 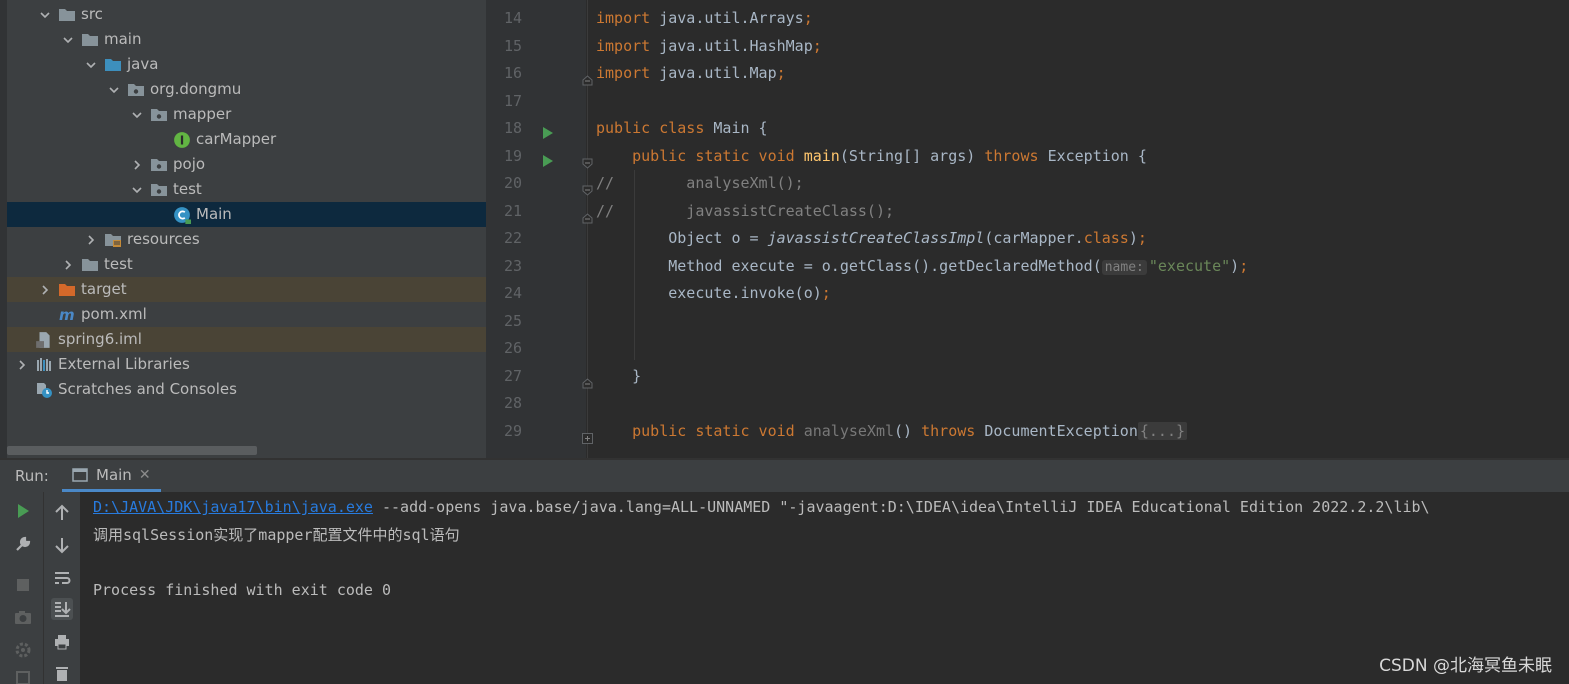 I want to click on code-text: import java.util.Map;, so click(x=691, y=74).